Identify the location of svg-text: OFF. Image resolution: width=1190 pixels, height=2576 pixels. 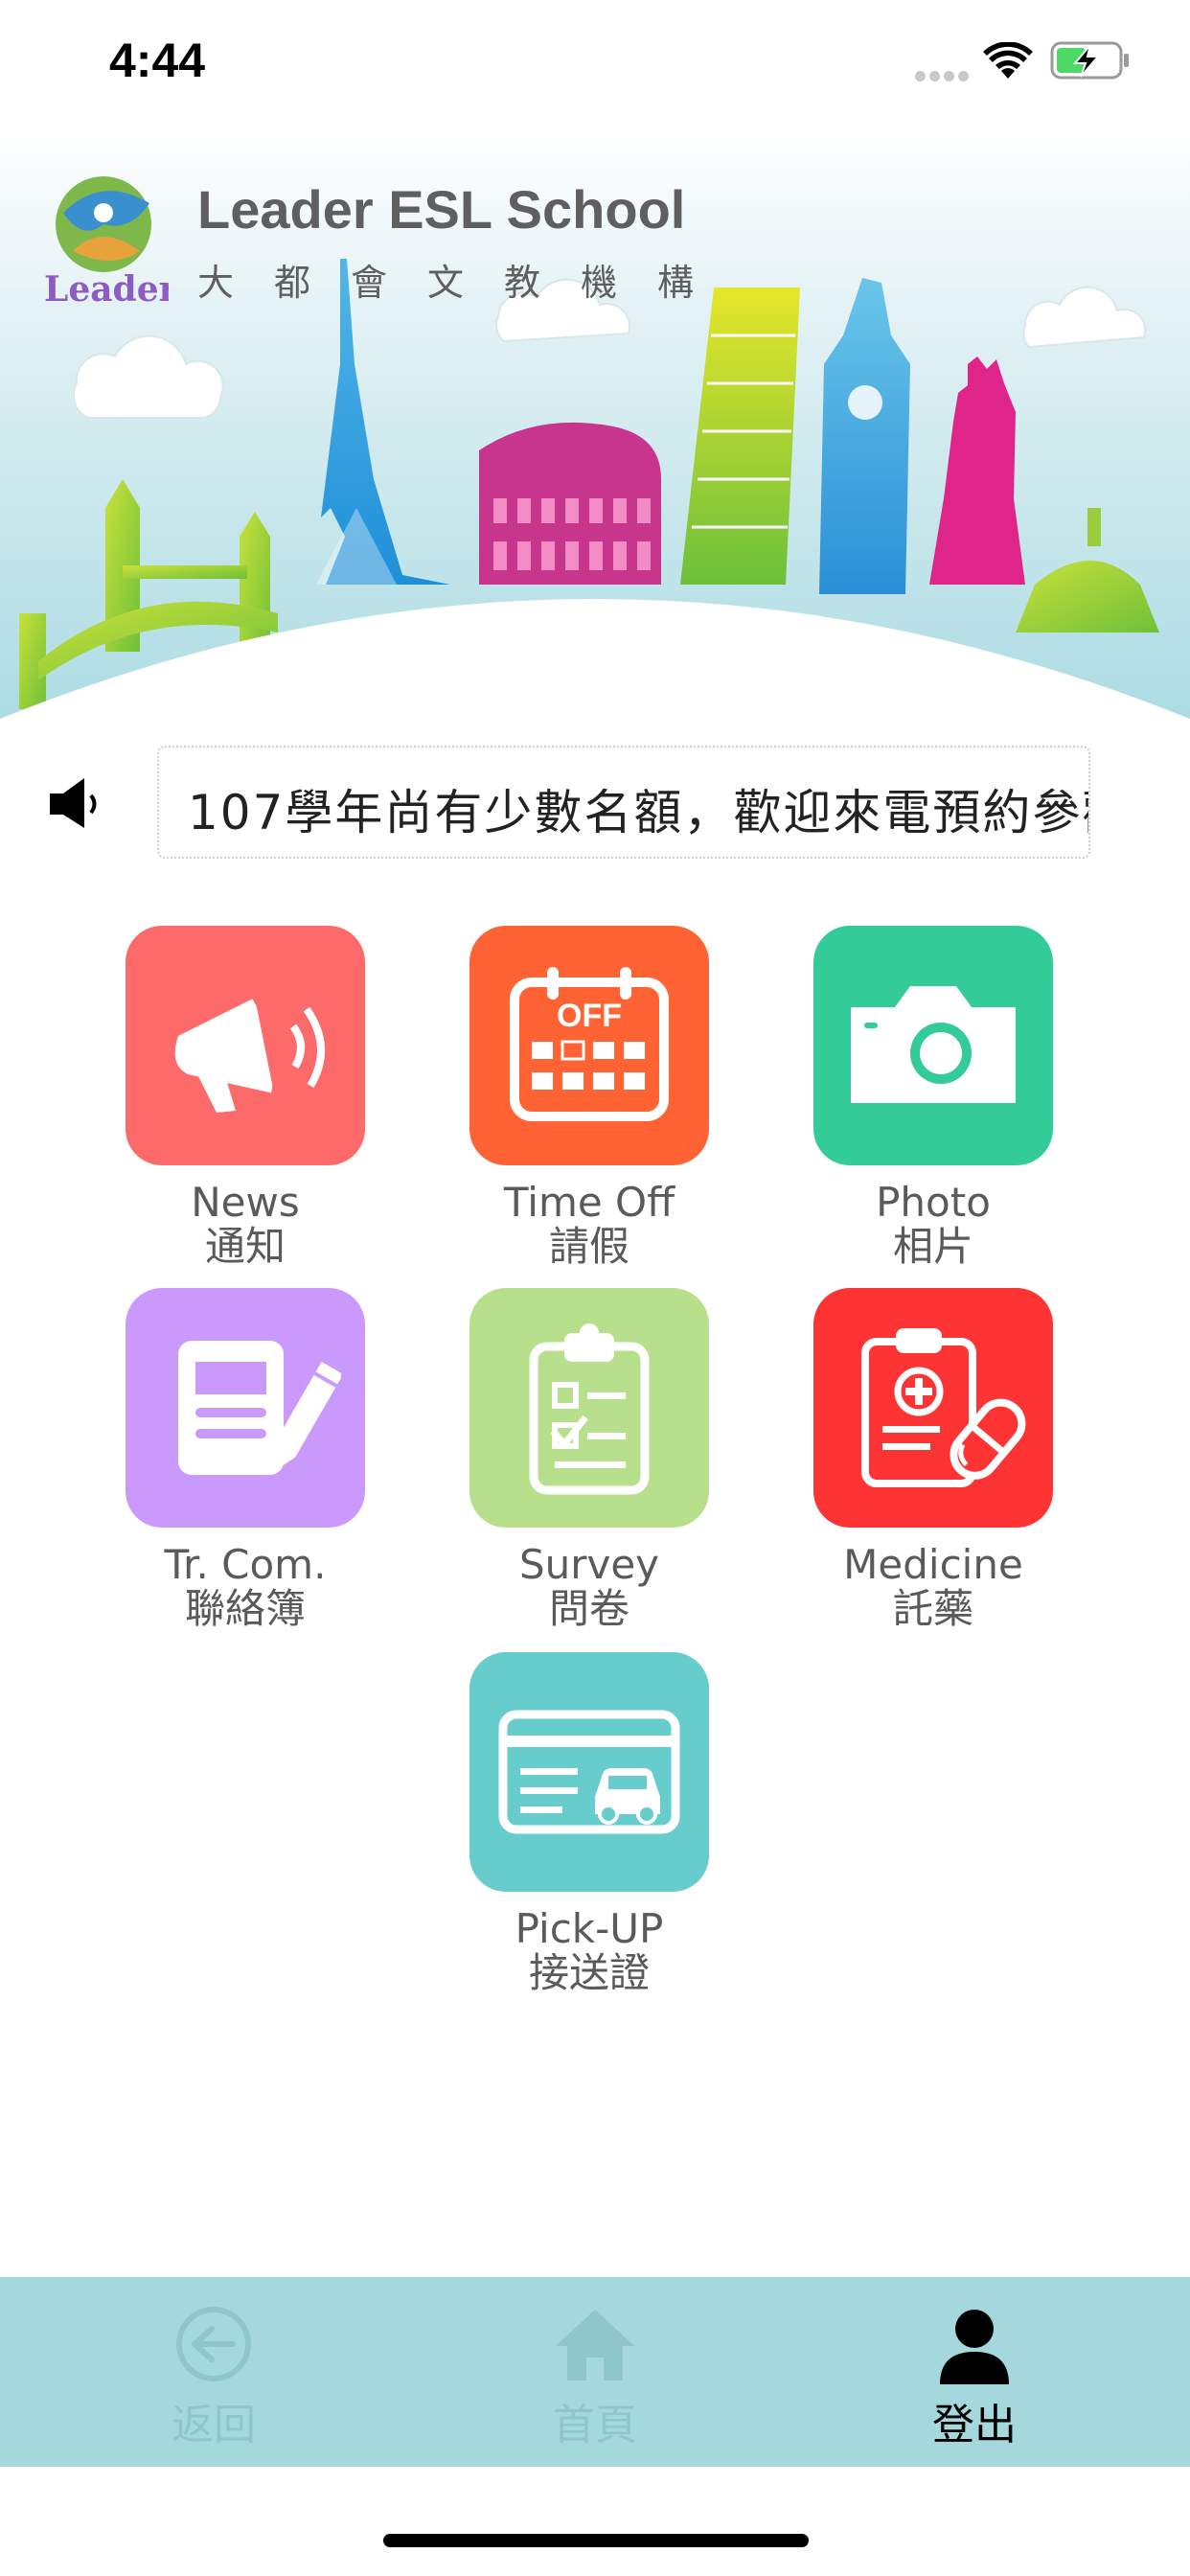
(590, 1016).